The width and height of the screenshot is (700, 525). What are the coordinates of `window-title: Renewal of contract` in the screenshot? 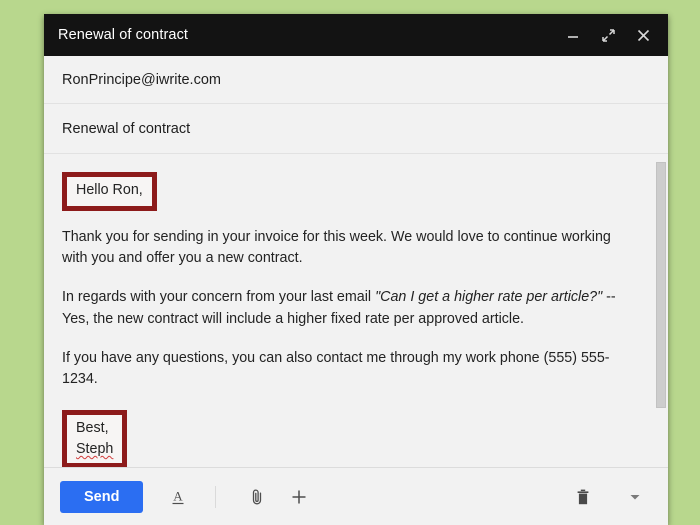 It's located at (123, 35).